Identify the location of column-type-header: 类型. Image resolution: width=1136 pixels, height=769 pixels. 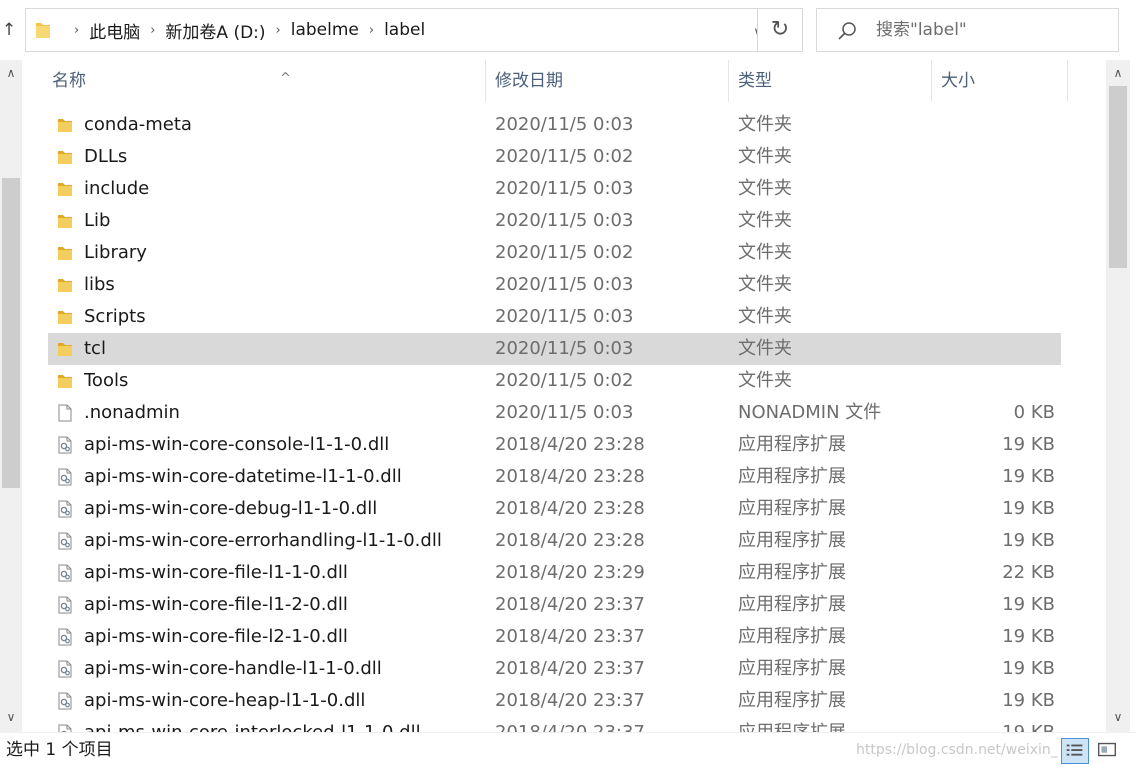
(831, 81).